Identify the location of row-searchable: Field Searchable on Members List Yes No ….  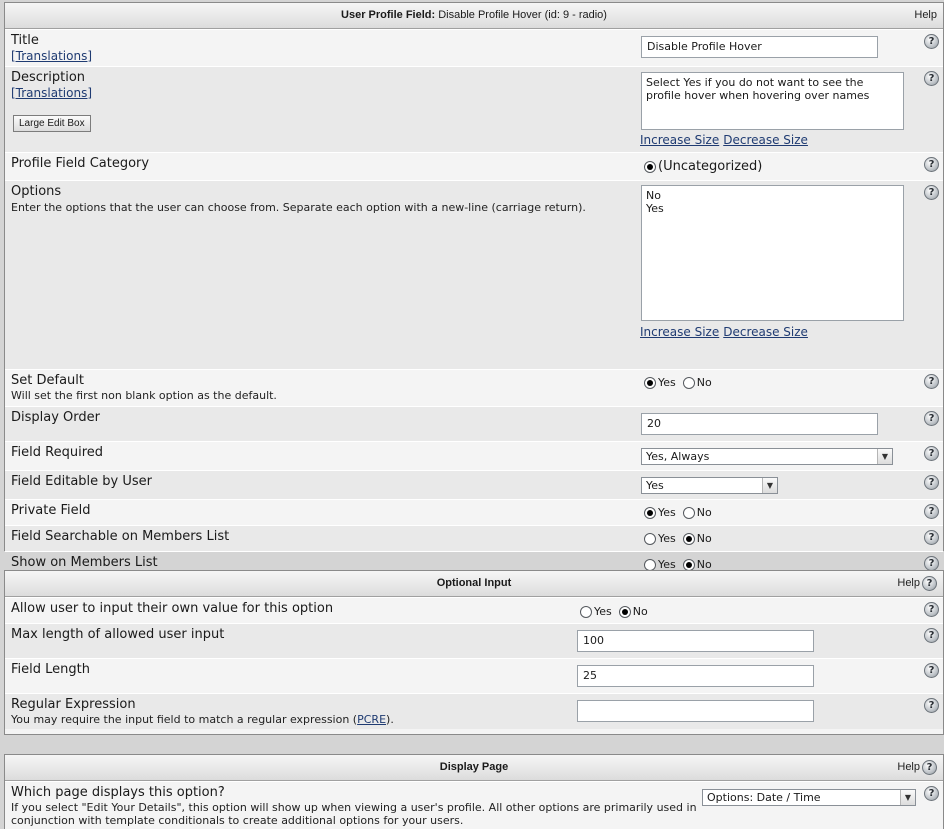
(474, 538).